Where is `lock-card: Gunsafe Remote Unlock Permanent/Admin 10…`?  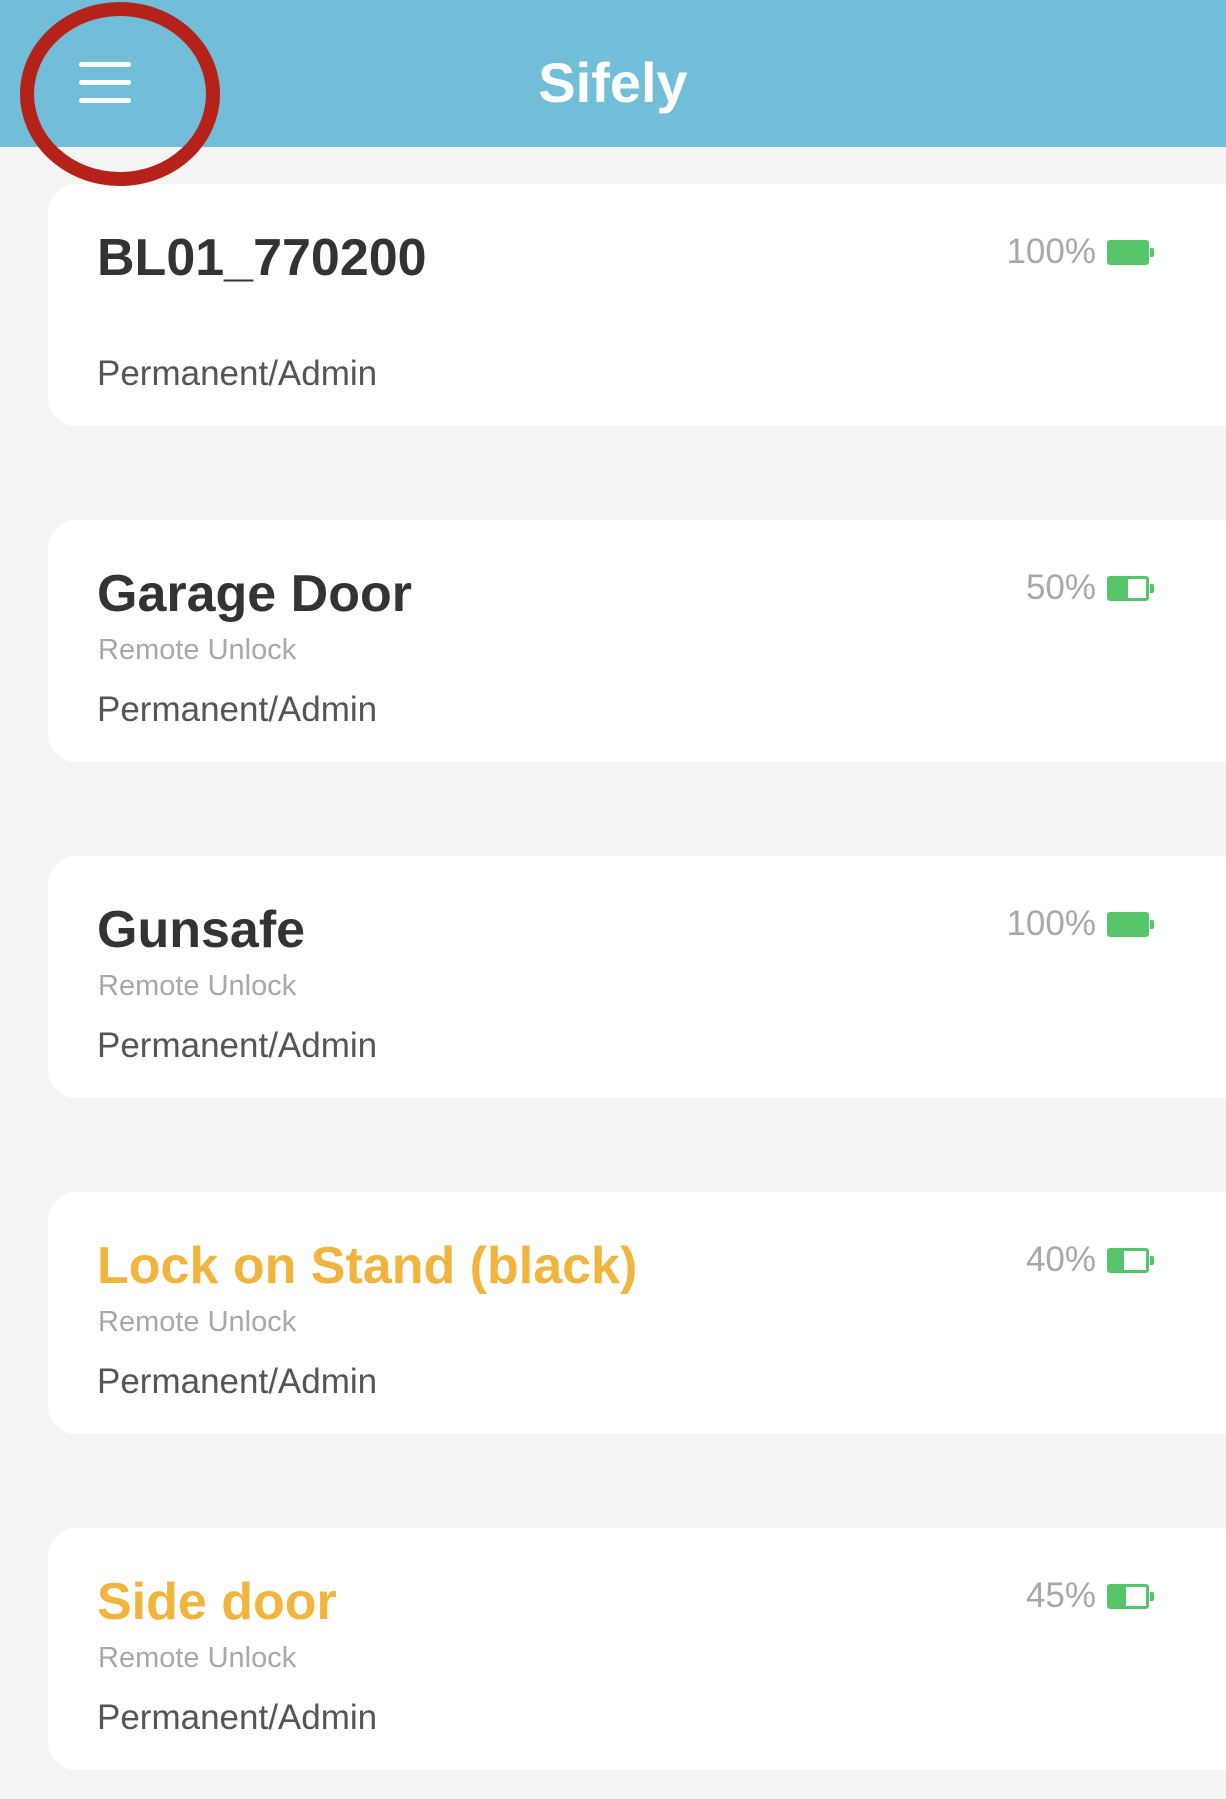 lock-card: Gunsafe Remote Unlock Permanent/Admin 10… is located at coordinates (637, 977).